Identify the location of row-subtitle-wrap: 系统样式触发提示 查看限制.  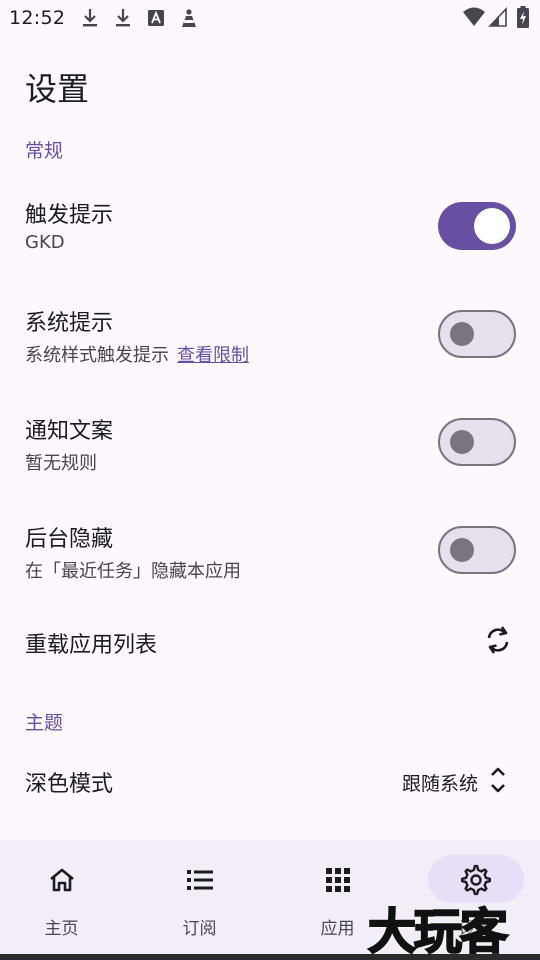
(137, 354).